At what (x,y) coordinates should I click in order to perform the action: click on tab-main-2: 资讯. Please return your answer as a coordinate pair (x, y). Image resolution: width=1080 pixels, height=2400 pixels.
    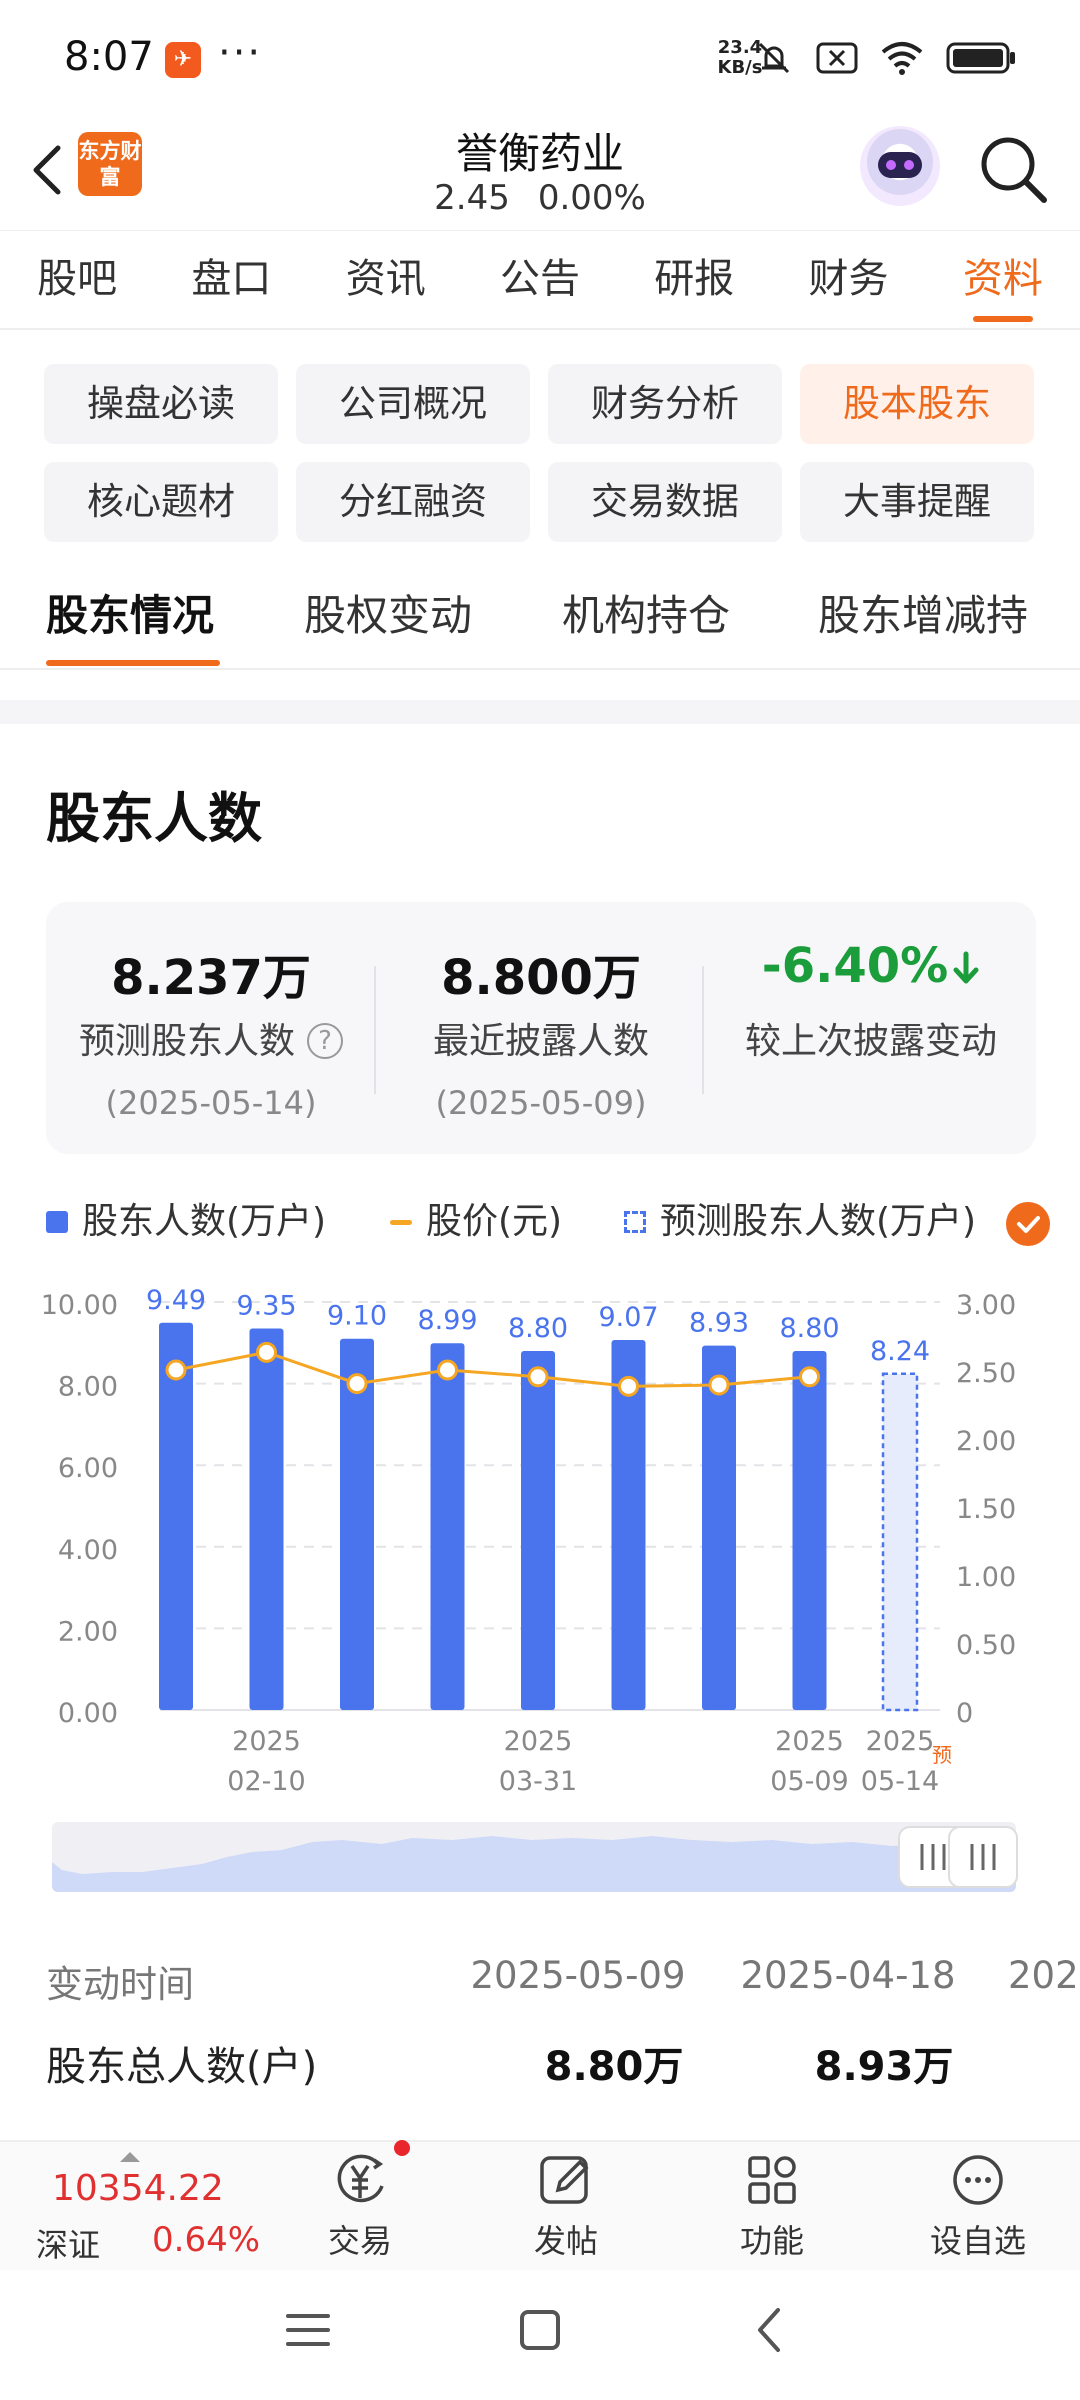
    Looking at the image, I should click on (386, 279).